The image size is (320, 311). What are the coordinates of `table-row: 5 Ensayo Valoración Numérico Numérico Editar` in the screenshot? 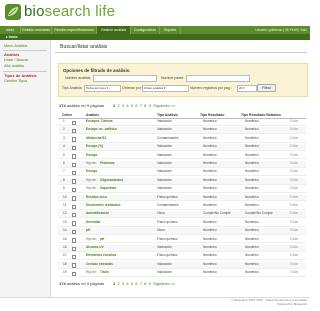 It's located at (182, 156).